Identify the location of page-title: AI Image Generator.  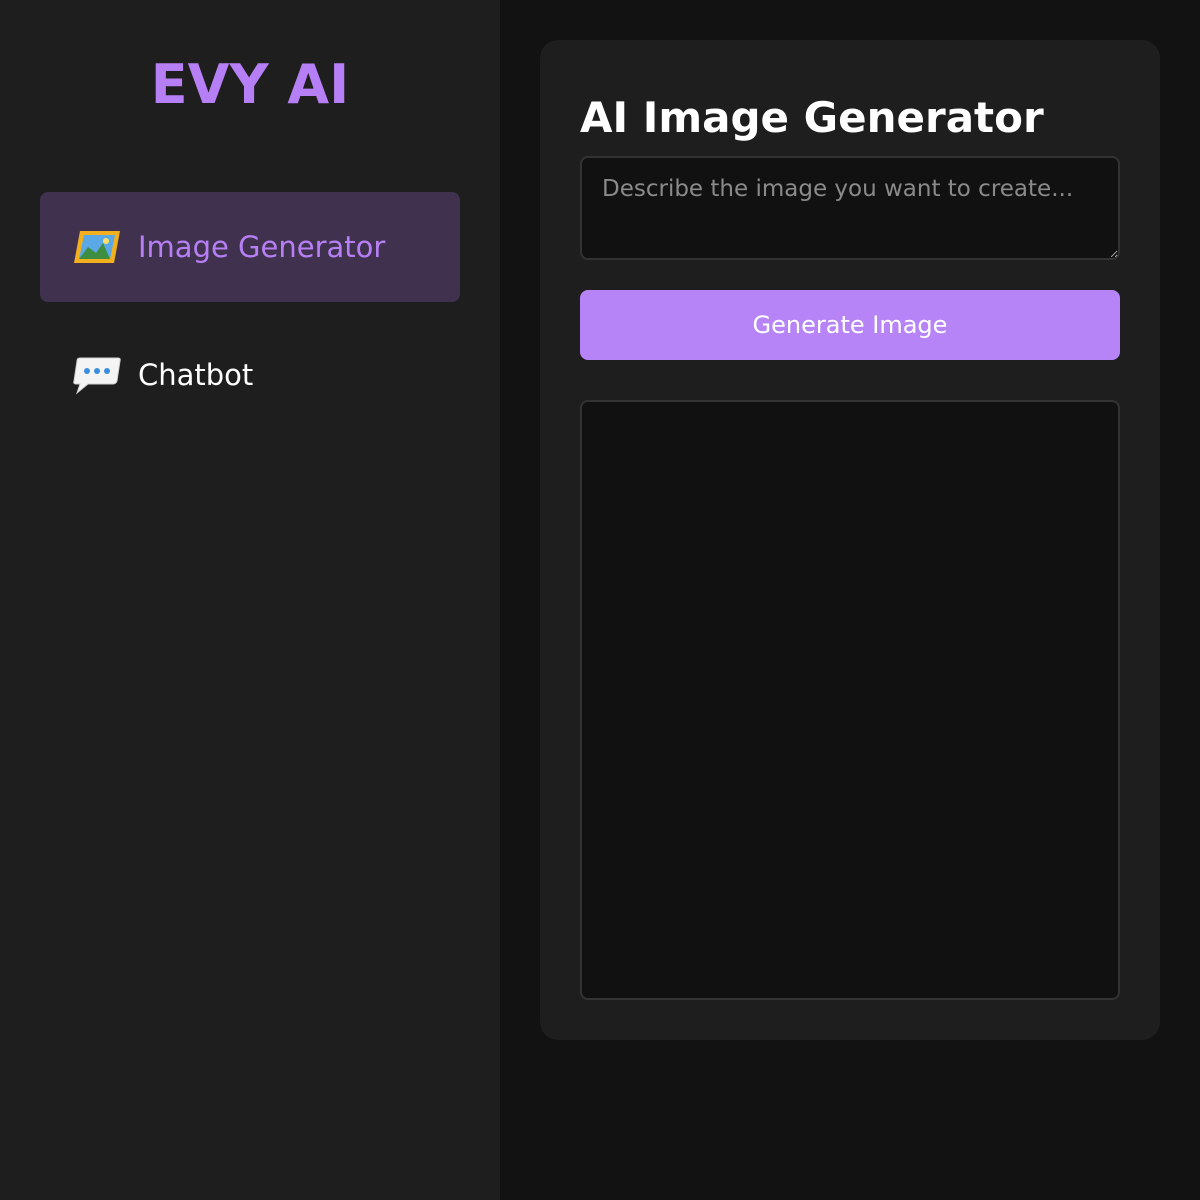
(812, 117).